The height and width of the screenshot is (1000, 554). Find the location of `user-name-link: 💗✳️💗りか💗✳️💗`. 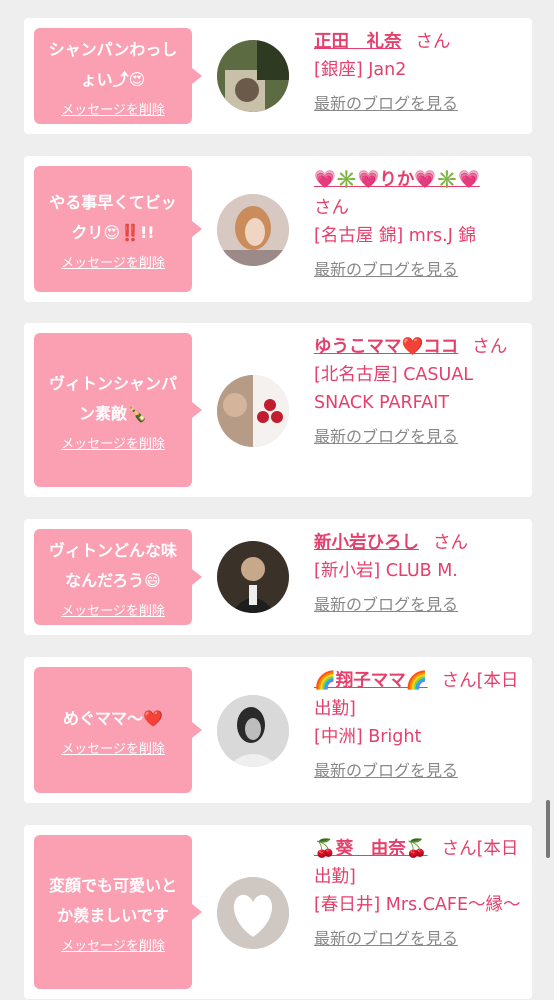

user-name-link: 💗✳️💗りか💗✳️💗 is located at coordinates (397, 180).